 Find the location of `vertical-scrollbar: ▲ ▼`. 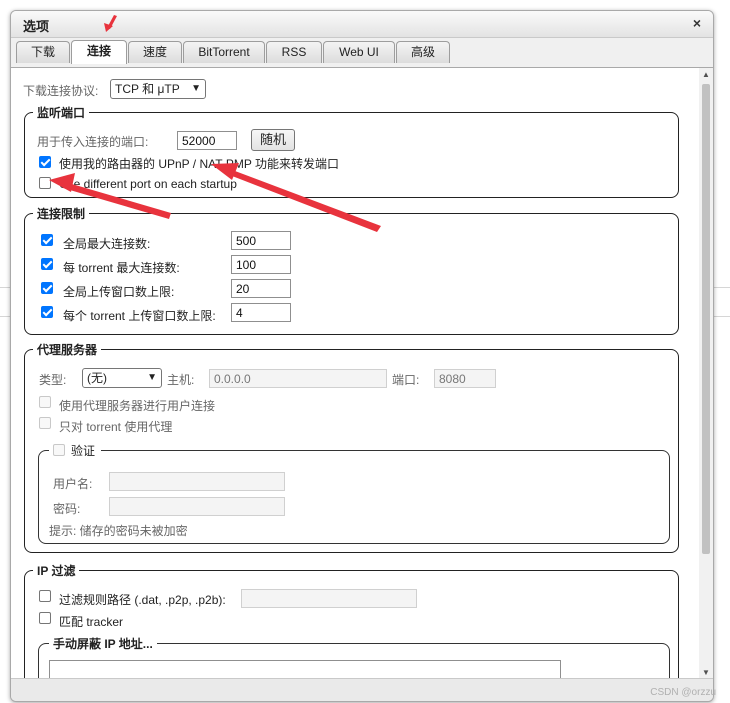

vertical-scrollbar: ▲ ▼ is located at coordinates (706, 374).